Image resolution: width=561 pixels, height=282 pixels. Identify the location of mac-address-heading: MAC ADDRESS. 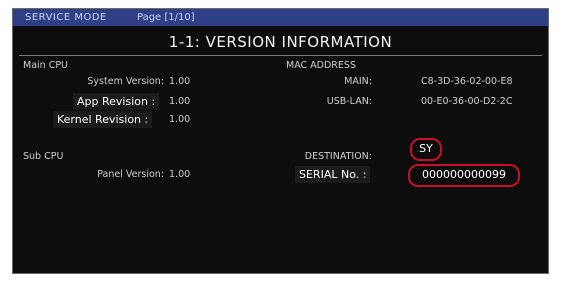
(321, 65).